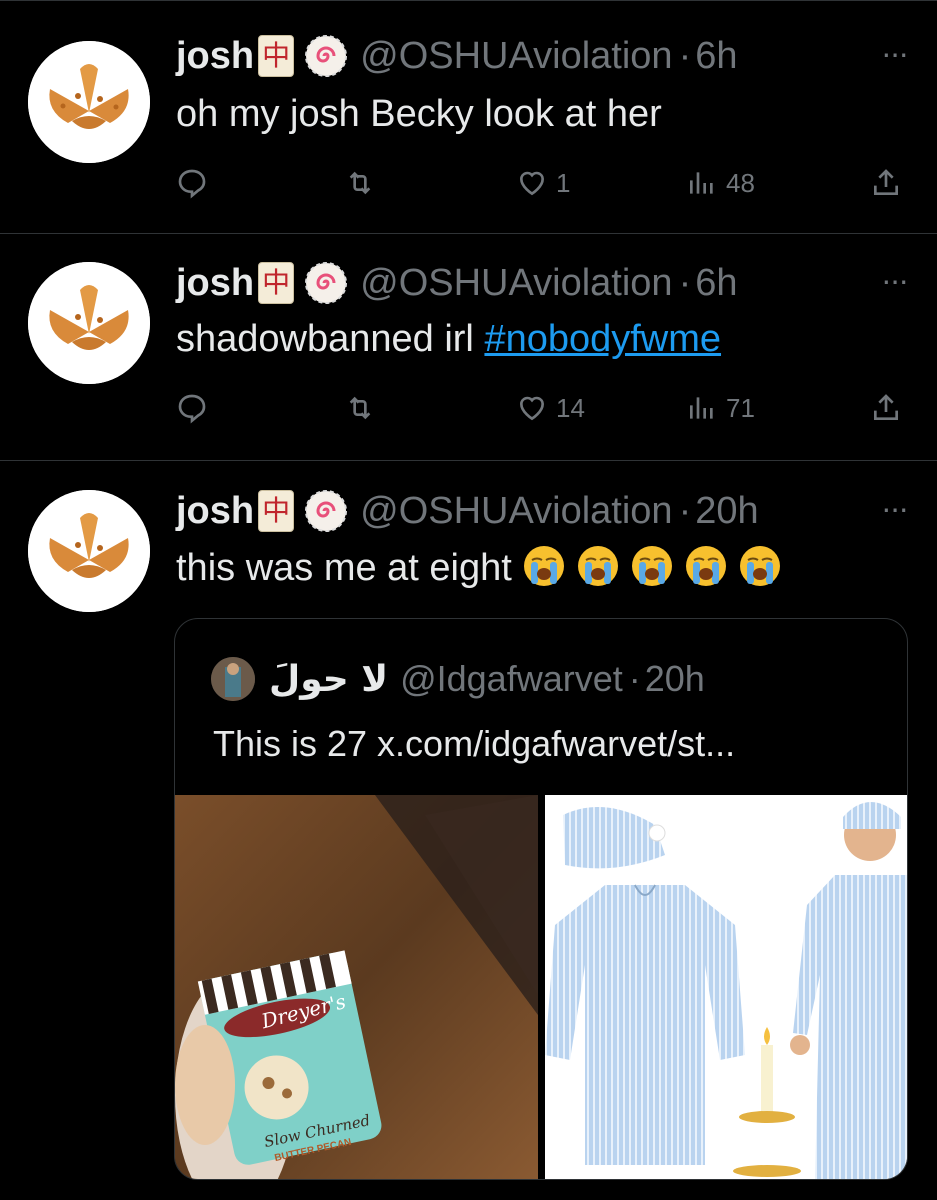  Describe the element at coordinates (550, 408) in the screenshot. I see `like-button: 14` at that location.